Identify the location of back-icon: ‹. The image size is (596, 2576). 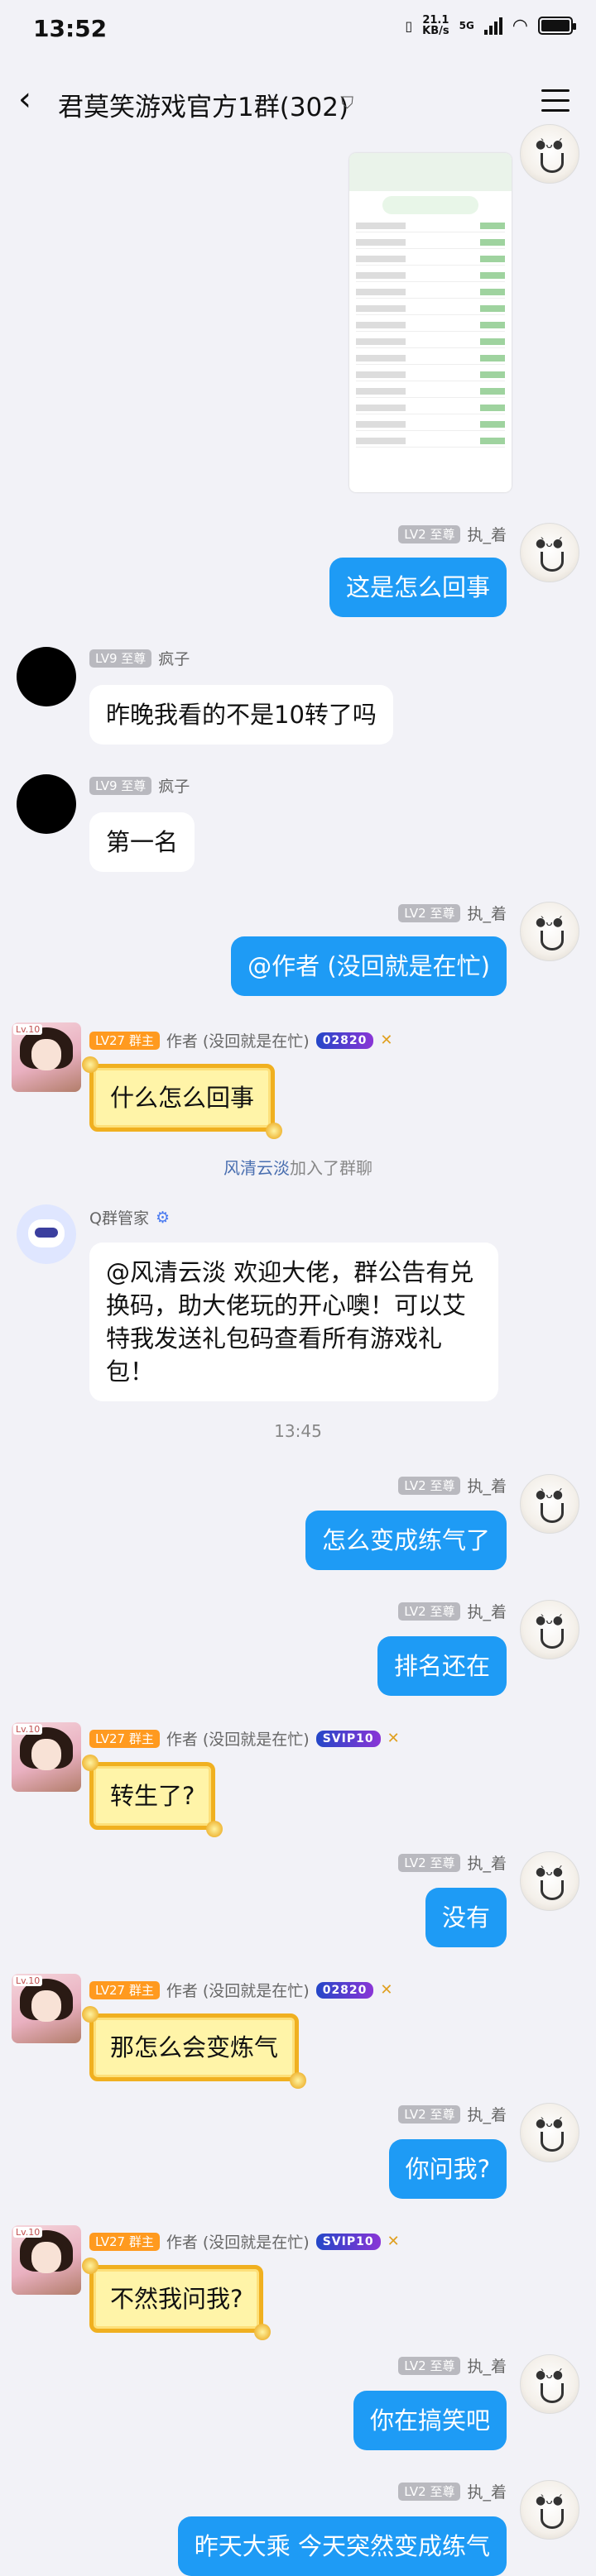
(24, 99).